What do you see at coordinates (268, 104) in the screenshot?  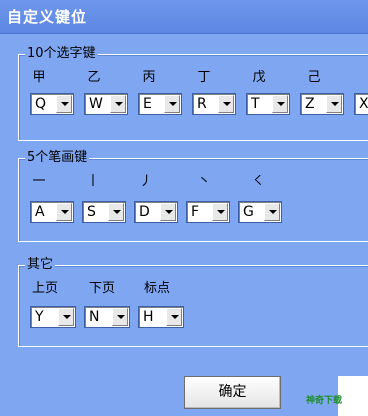 I see `key-select-wu: T` at bounding box center [268, 104].